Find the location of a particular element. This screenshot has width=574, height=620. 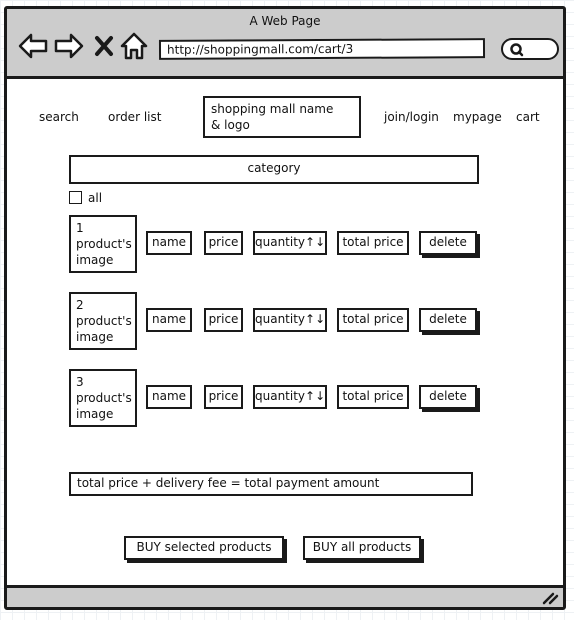

nav-order-list-link: order list is located at coordinates (134, 117).